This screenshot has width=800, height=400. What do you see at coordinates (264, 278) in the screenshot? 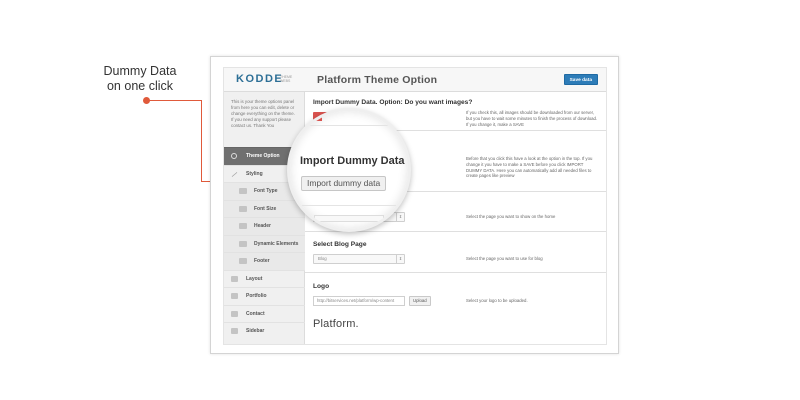
I see `sidebar-item-layout: Layout` at bounding box center [264, 278].